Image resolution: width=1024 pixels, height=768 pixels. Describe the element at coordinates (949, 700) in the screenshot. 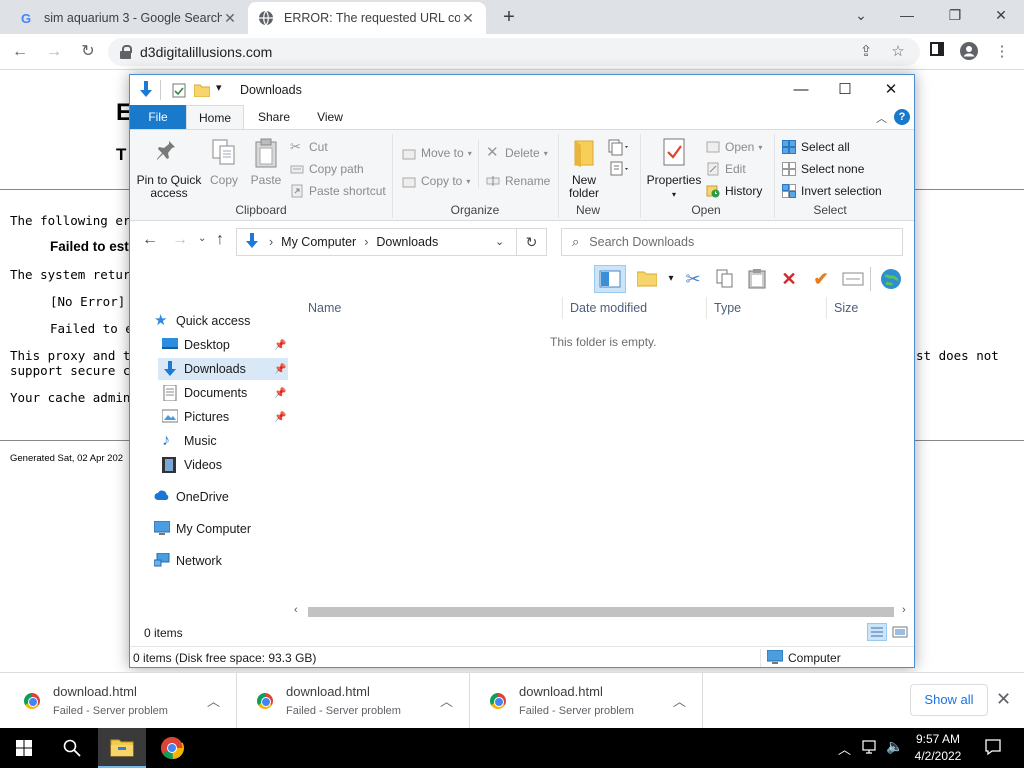

I see `show-all-button: Show all` at that location.